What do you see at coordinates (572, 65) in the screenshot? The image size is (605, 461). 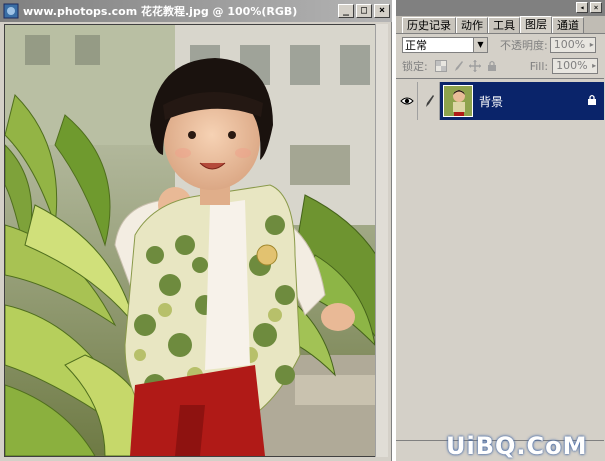 I see `fill-value: 100%` at bounding box center [572, 65].